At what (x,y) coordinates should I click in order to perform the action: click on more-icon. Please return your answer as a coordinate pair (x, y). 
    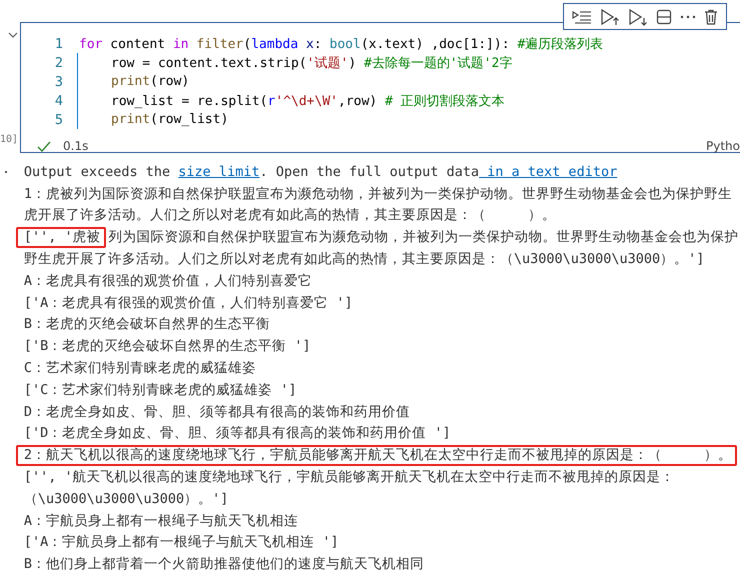
    Looking at the image, I should click on (688, 16).